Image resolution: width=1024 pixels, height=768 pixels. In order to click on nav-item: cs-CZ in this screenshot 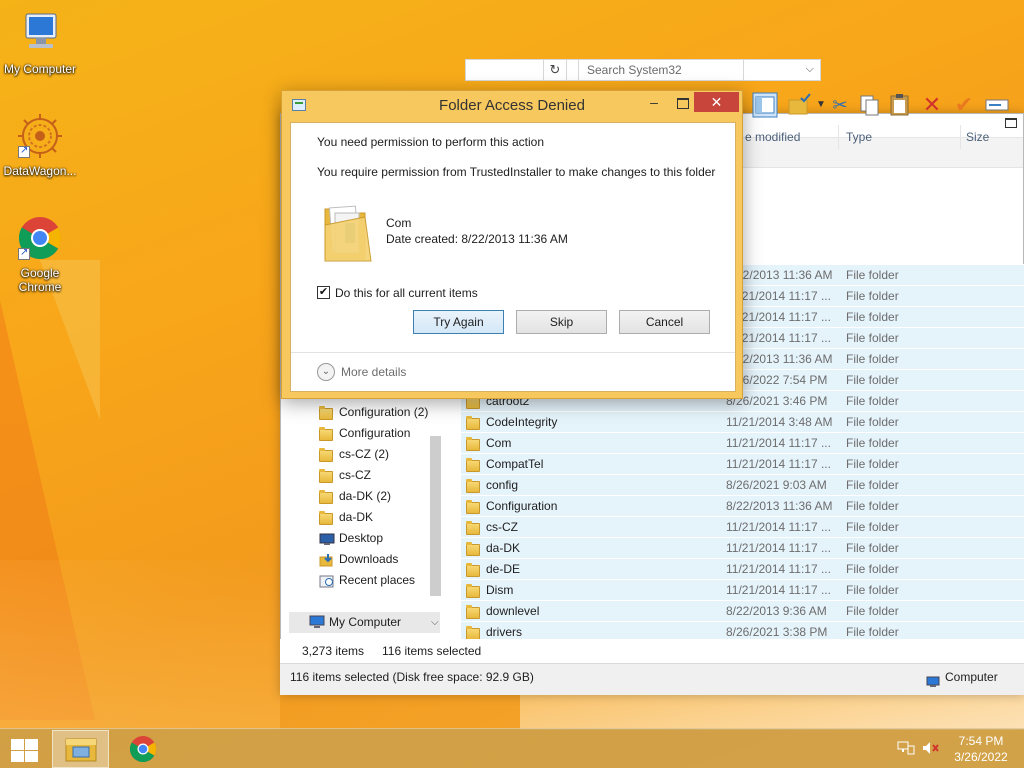, I will do `click(369, 475)`.